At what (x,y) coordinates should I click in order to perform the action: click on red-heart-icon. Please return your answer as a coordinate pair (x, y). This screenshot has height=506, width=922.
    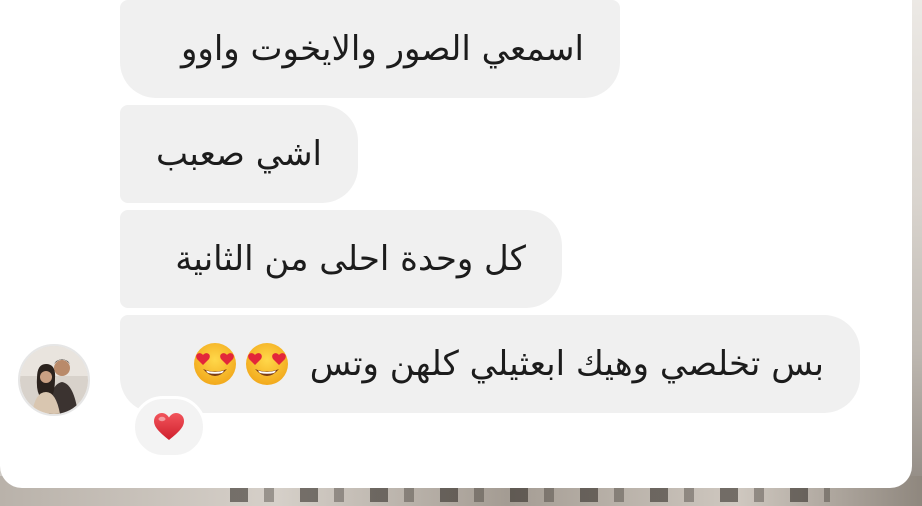
    Looking at the image, I should click on (169, 426).